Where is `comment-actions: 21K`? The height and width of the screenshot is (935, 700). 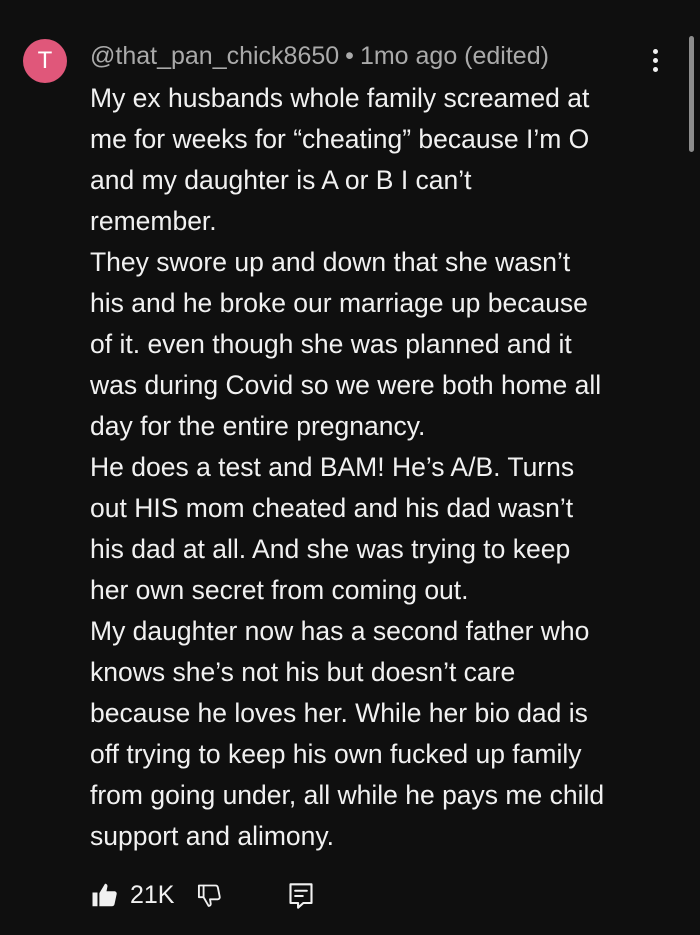
comment-actions: 21K is located at coordinates (220, 896).